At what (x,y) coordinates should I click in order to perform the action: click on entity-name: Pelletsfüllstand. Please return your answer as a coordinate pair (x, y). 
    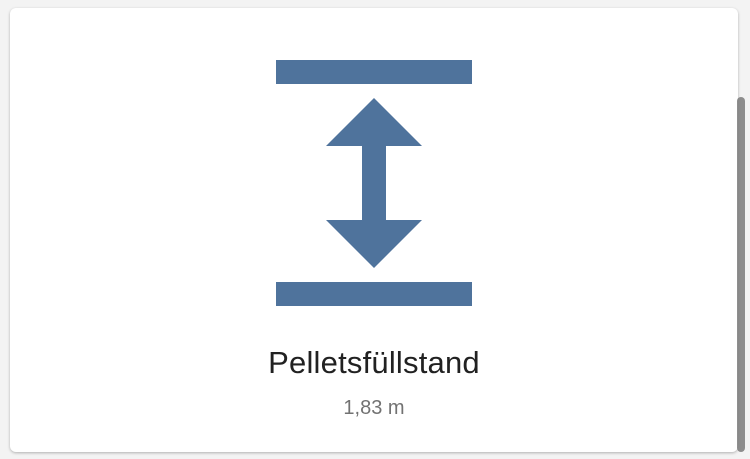
    Looking at the image, I should click on (374, 362).